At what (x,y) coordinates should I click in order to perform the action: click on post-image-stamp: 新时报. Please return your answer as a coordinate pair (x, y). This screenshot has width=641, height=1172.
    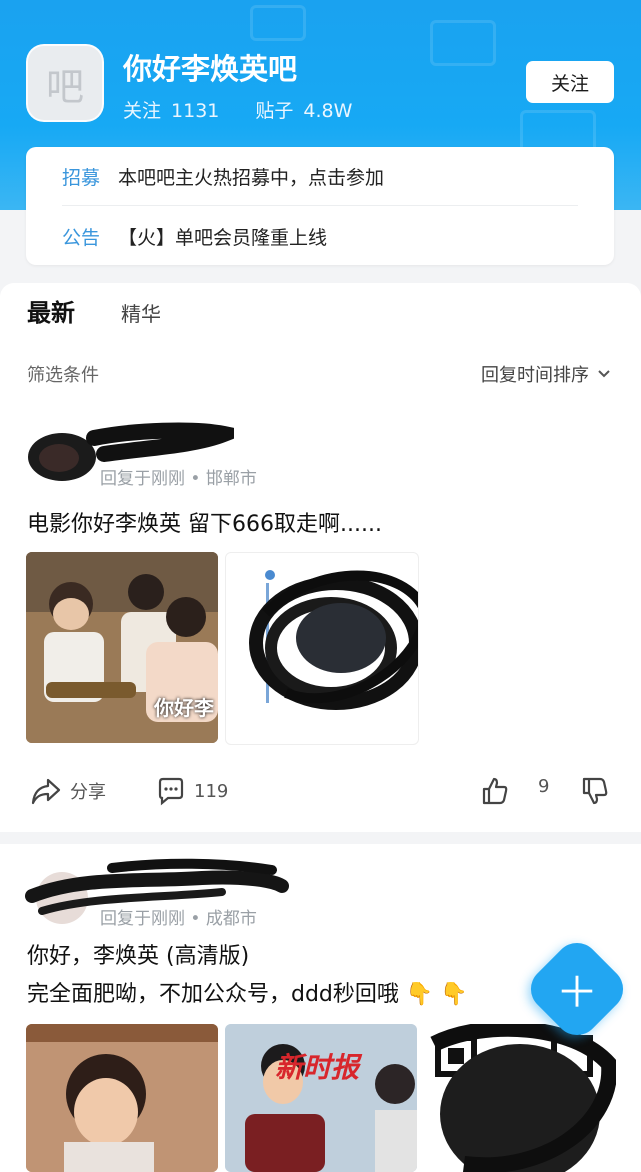
    Looking at the image, I should click on (321, 1098).